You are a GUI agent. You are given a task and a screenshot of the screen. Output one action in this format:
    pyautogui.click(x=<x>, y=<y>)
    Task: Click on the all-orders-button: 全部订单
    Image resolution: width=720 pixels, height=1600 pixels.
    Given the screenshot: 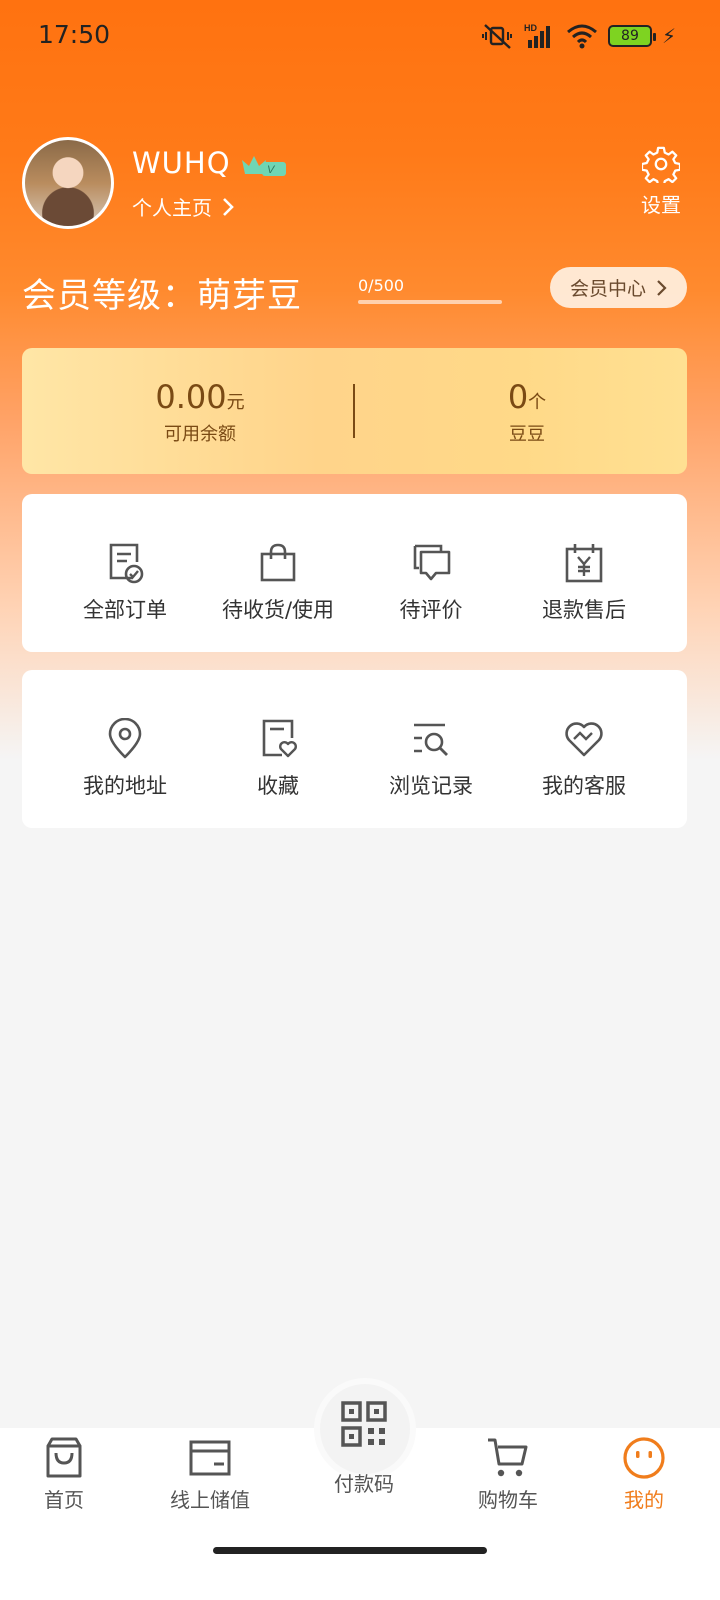 What is the action you would take?
    pyautogui.click(x=125, y=573)
    